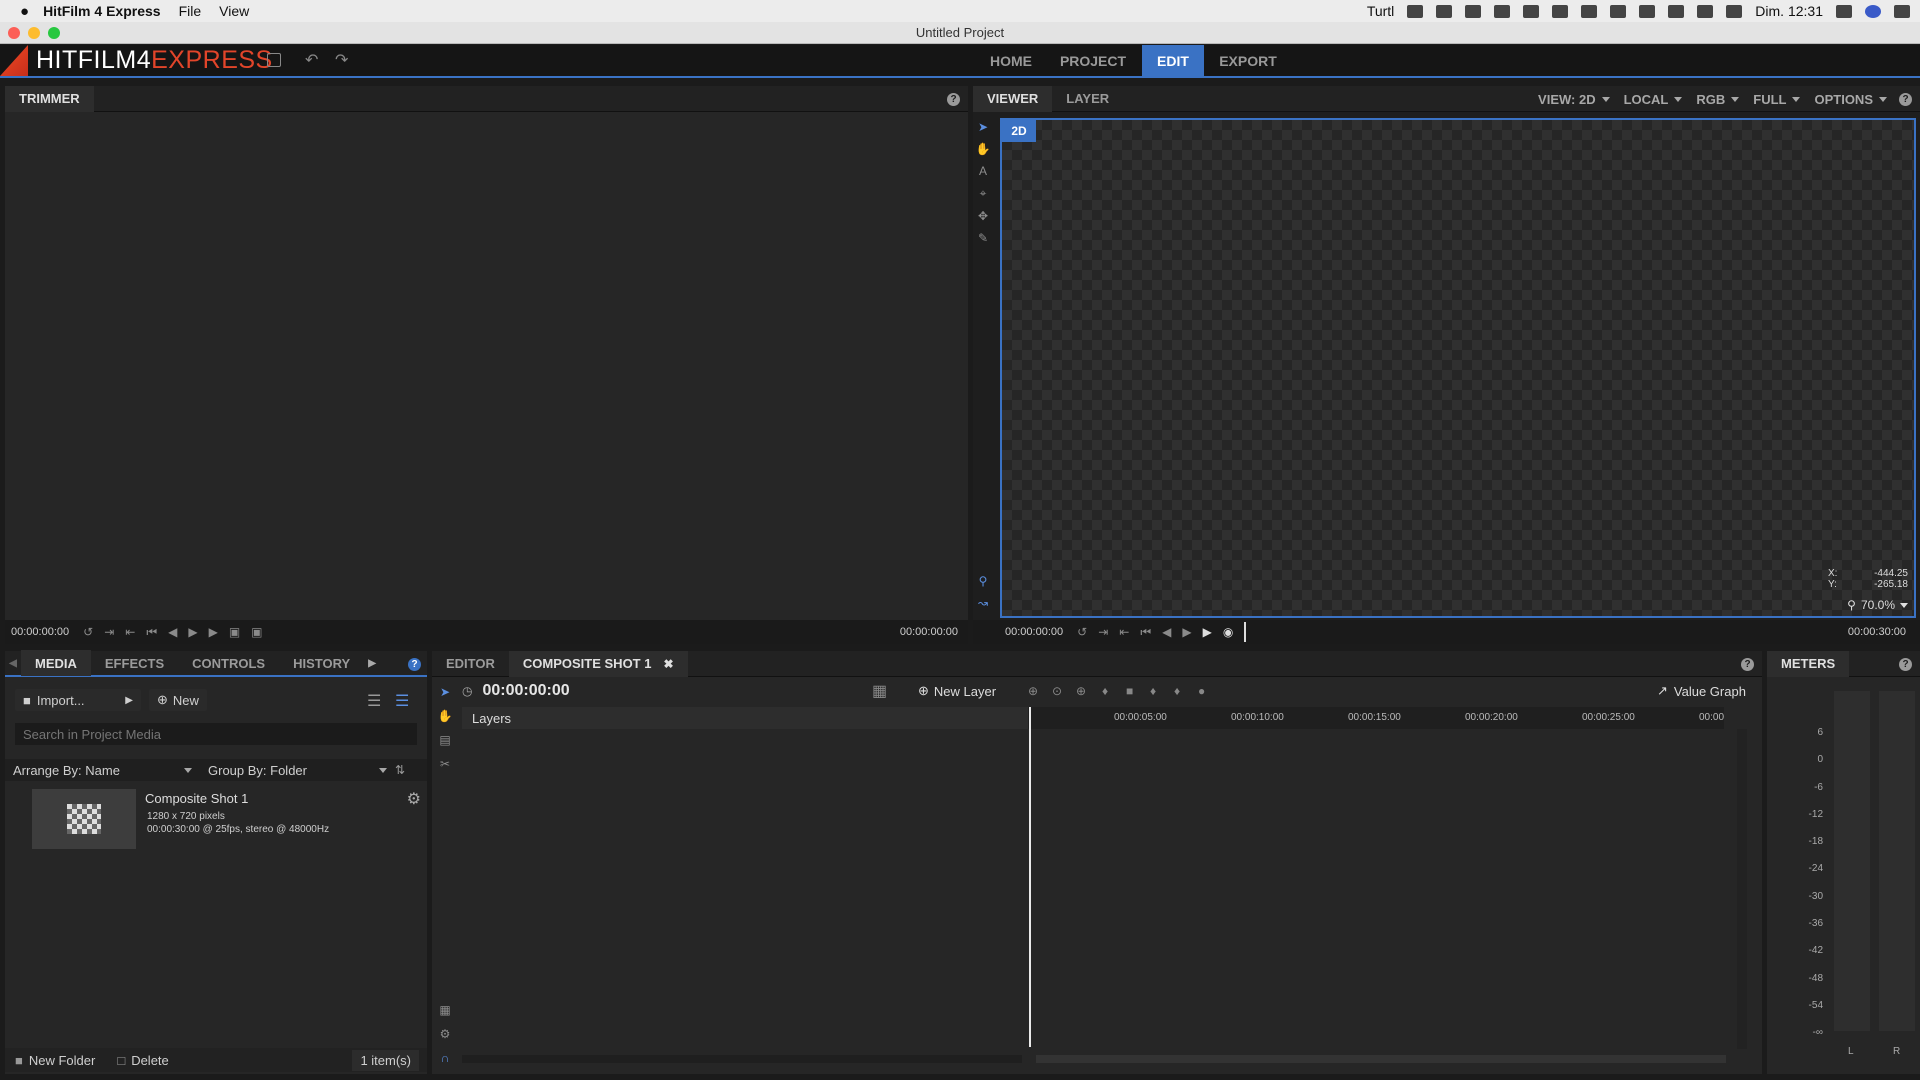  Describe the element at coordinates (1380, 11) in the screenshot. I see `turtl-status: Turtl` at that location.